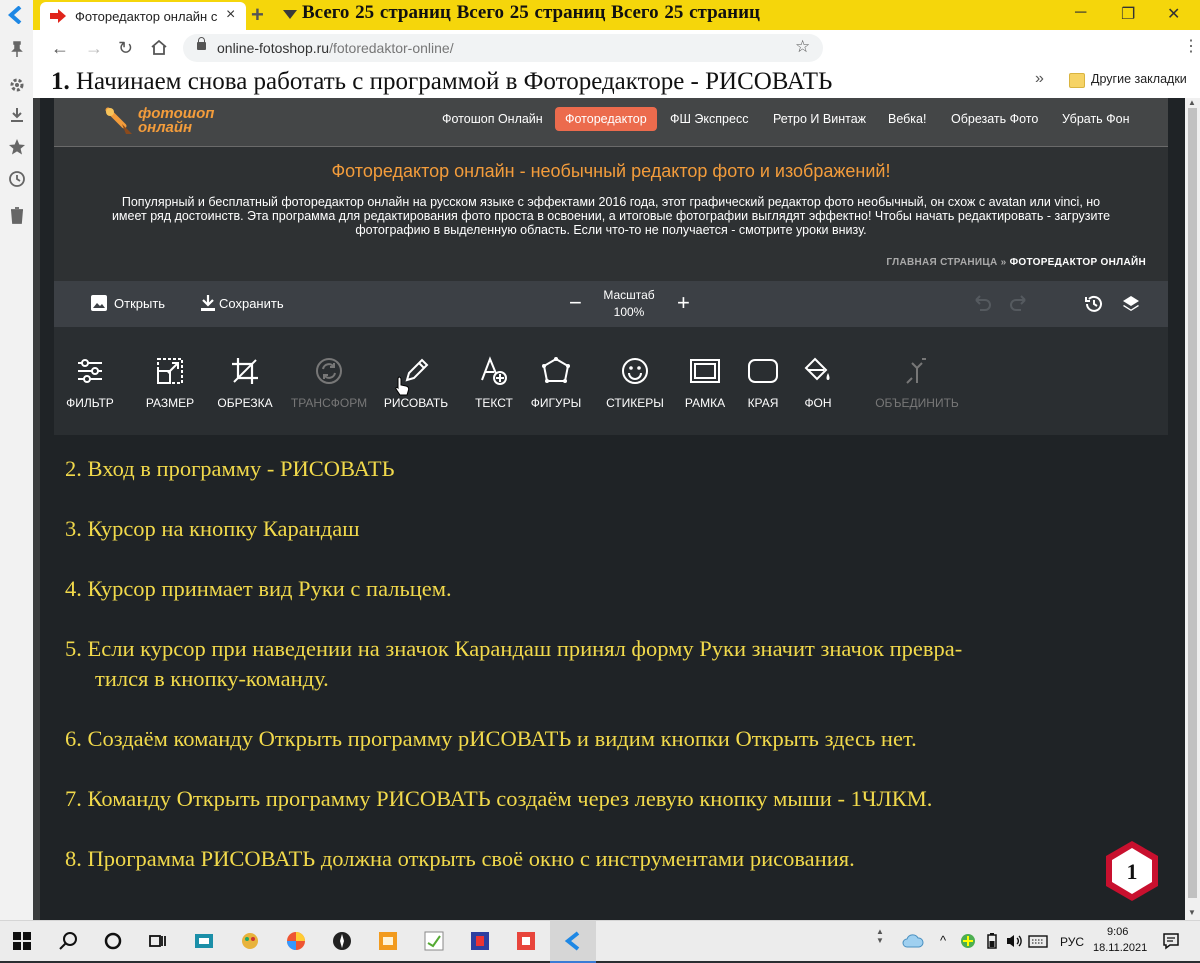 The height and width of the screenshot is (963, 1200). I want to click on minimize-icon: ─, so click(1080, 13).